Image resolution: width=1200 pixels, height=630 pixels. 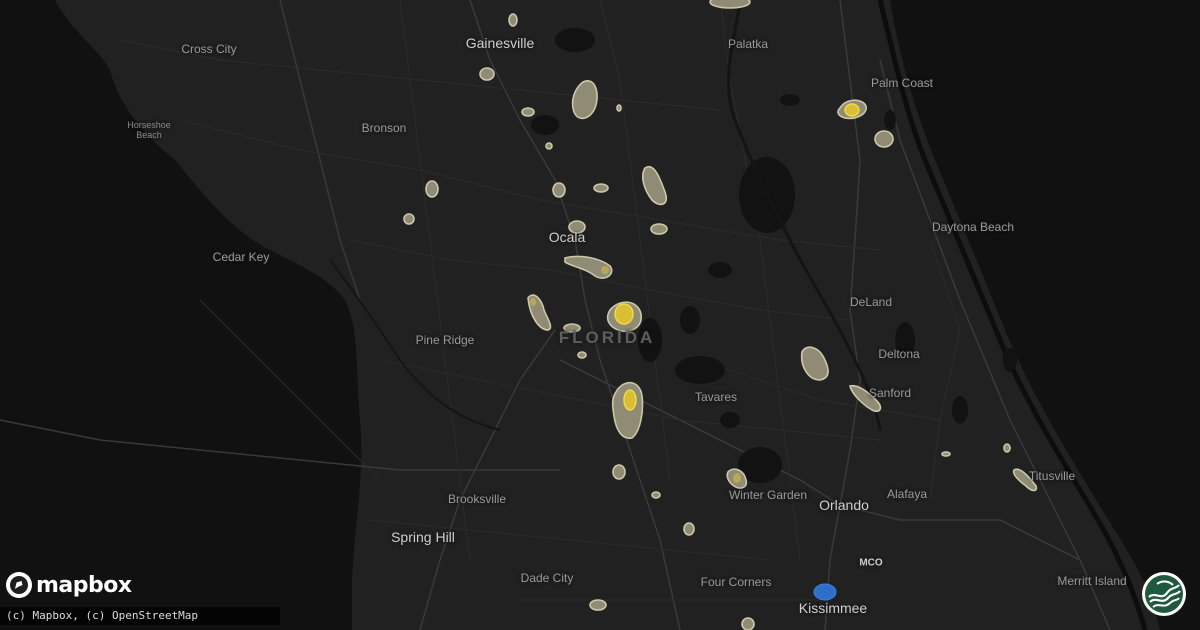 I want to click on map-attribution: (c) Mapbox, (c) OpenStreetMap, so click(x=140, y=616).